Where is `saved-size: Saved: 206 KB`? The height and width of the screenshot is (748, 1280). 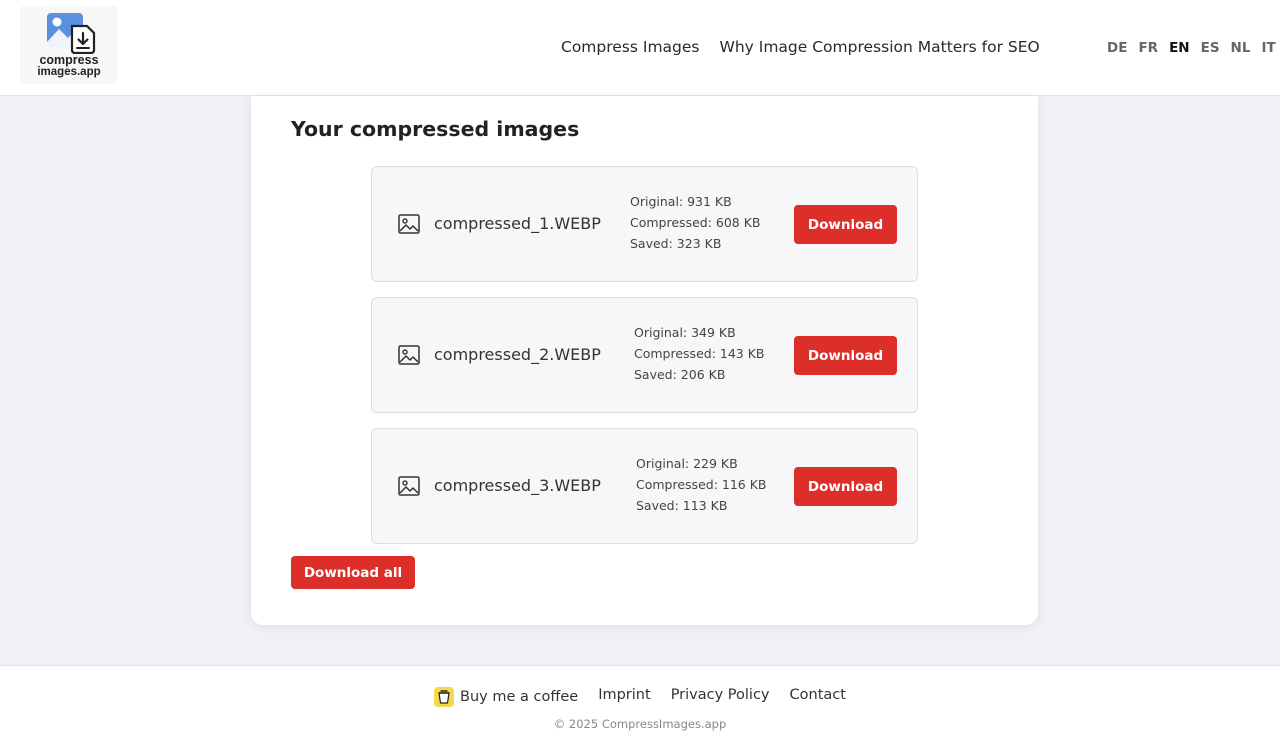 saved-size: Saved: 206 KB is located at coordinates (680, 374).